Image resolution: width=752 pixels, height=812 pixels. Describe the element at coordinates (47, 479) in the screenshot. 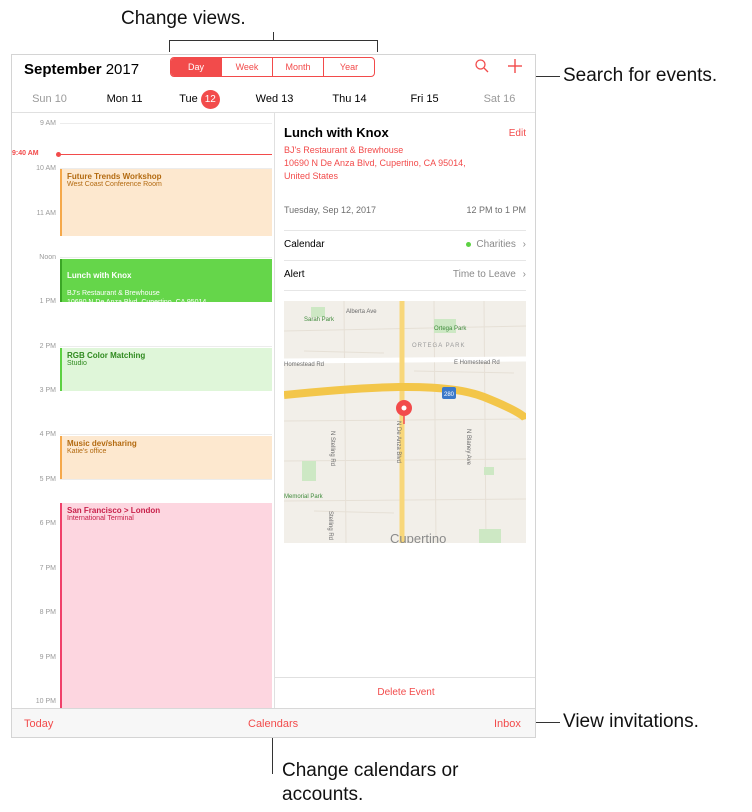

I see `hour-label: 5 PM` at that location.